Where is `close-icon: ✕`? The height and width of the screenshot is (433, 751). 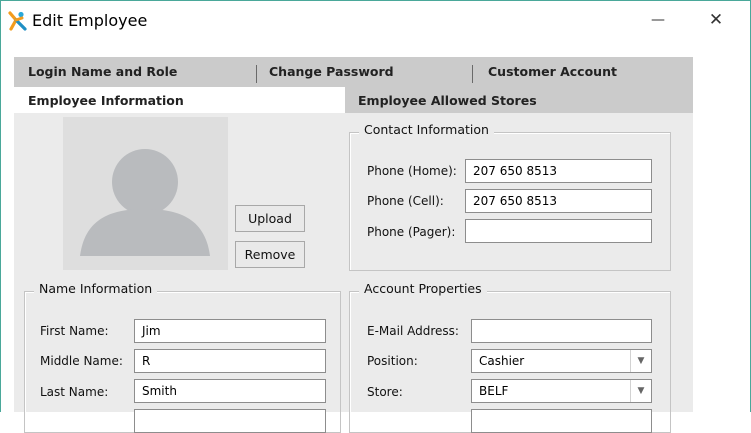
close-icon: ✕ is located at coordinates (716, 20).